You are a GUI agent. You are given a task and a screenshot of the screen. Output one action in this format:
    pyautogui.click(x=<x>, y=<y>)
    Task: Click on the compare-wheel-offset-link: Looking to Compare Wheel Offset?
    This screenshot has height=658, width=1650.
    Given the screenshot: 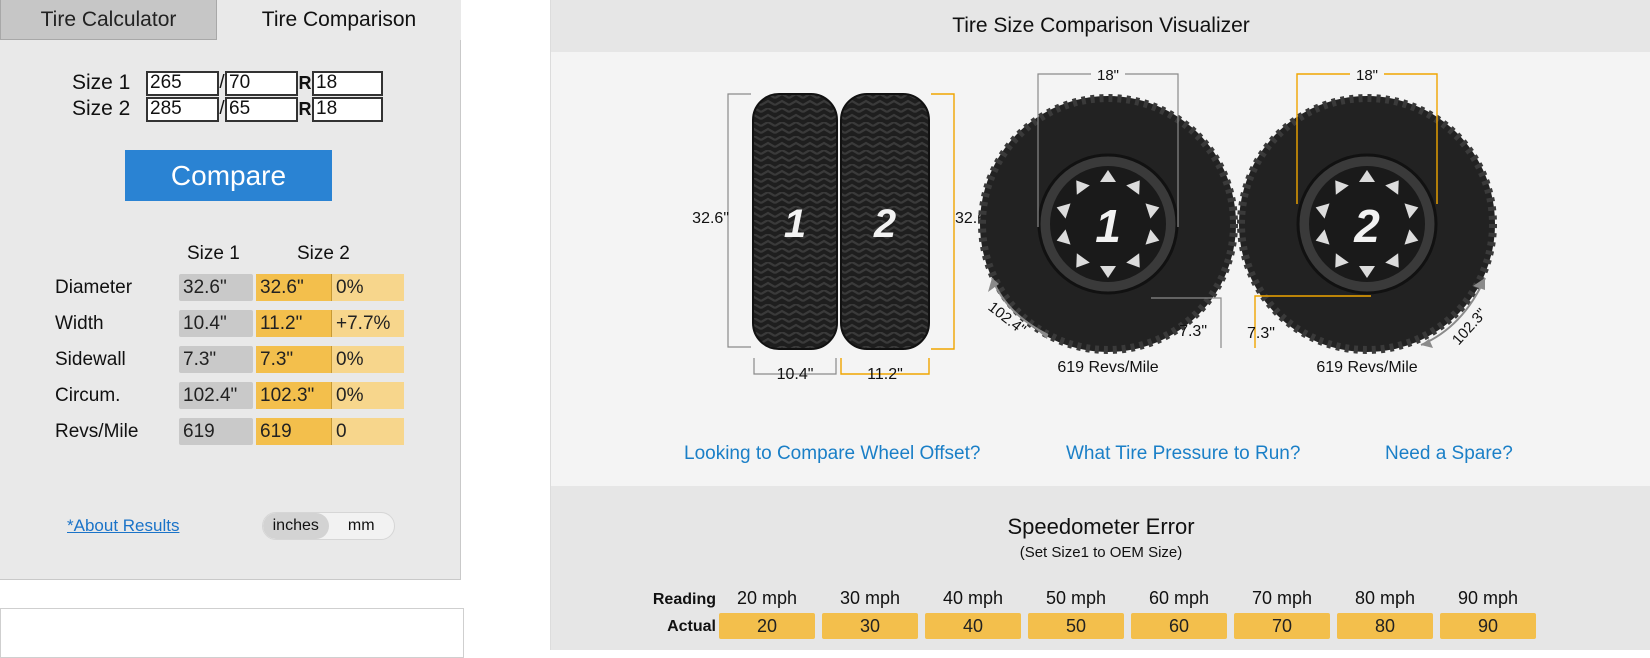 What is the action you would take?
    pyautogui.click(x=832, y=454)
    